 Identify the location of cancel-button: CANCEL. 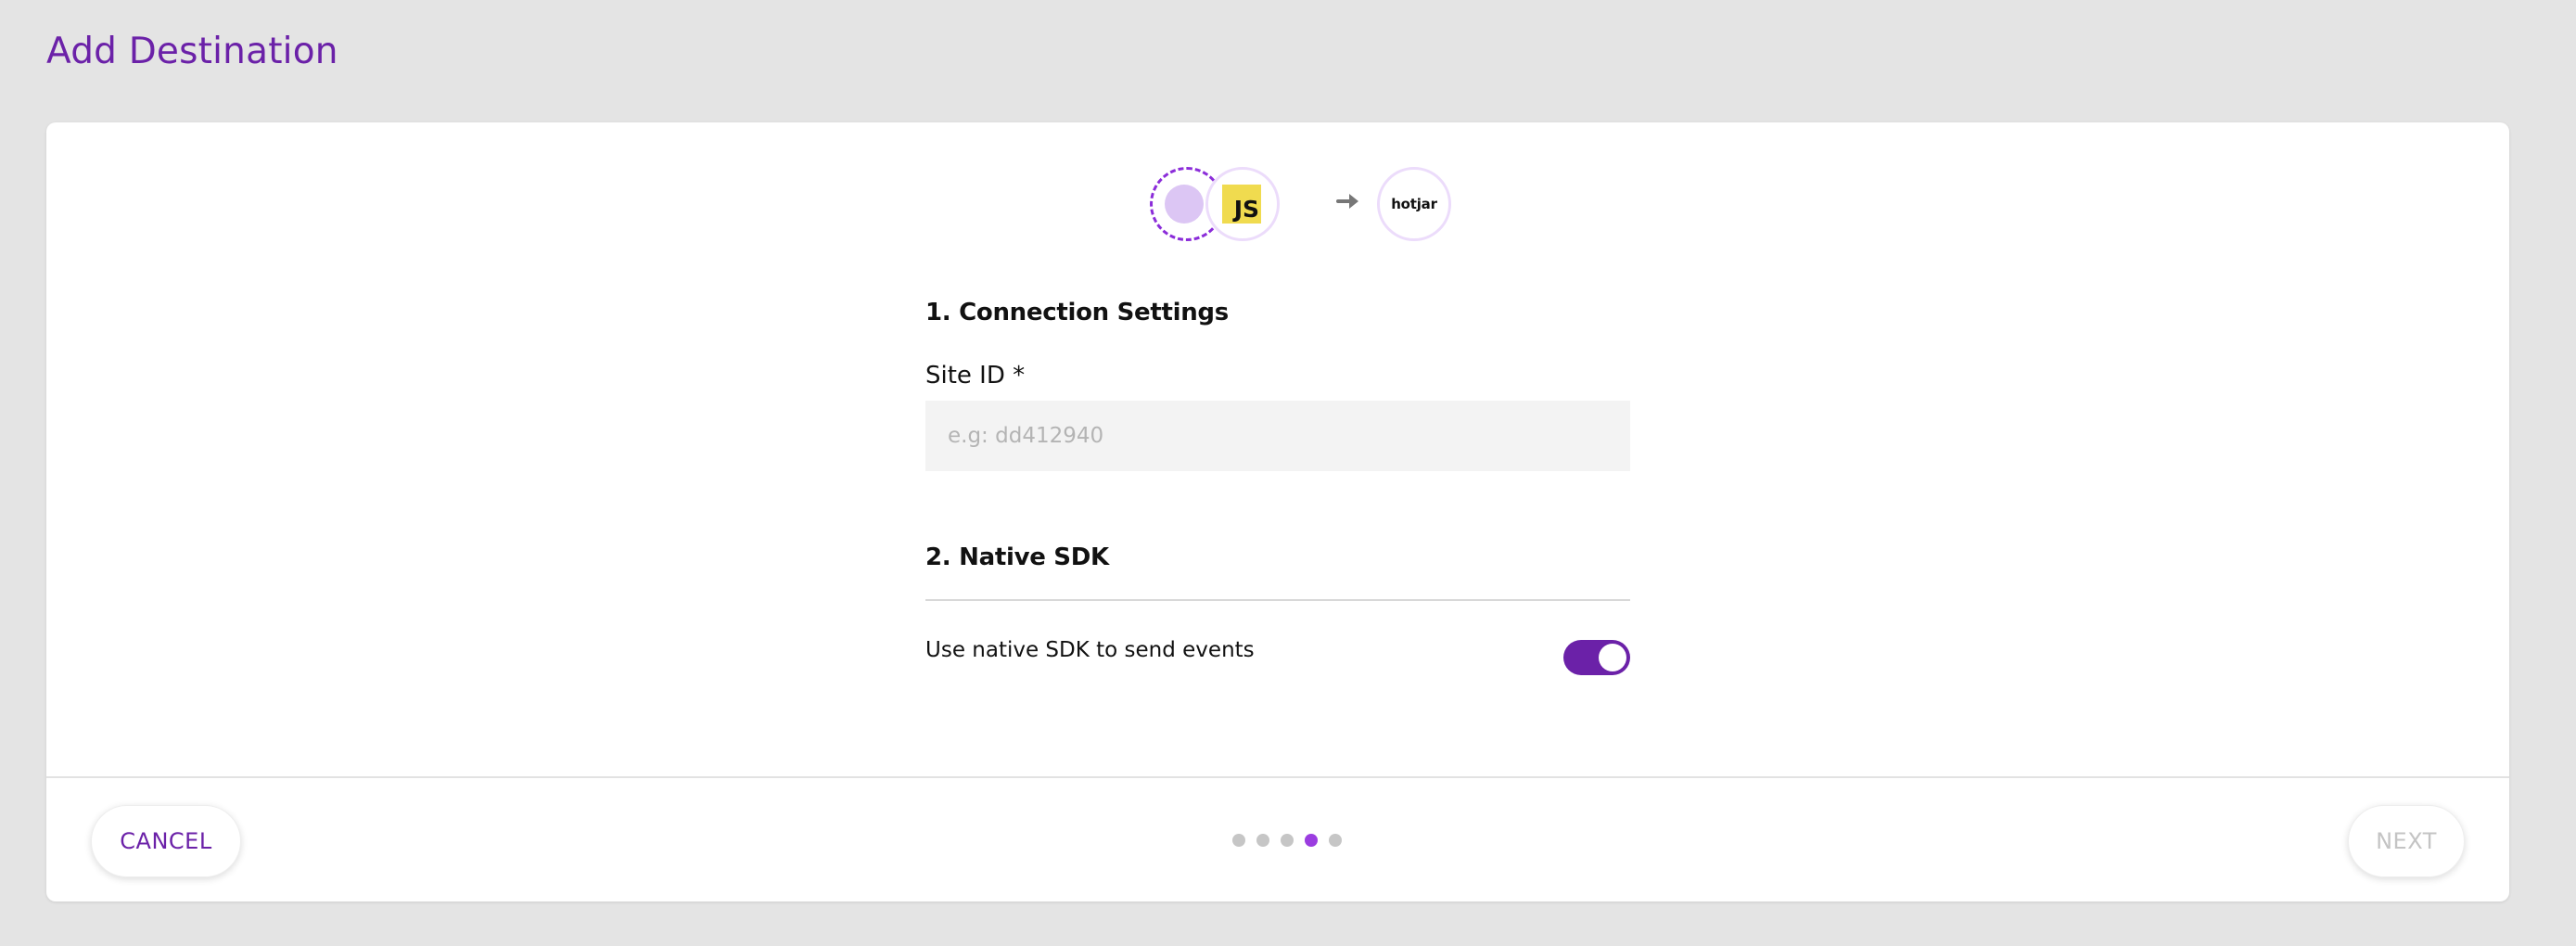
(166, 841).